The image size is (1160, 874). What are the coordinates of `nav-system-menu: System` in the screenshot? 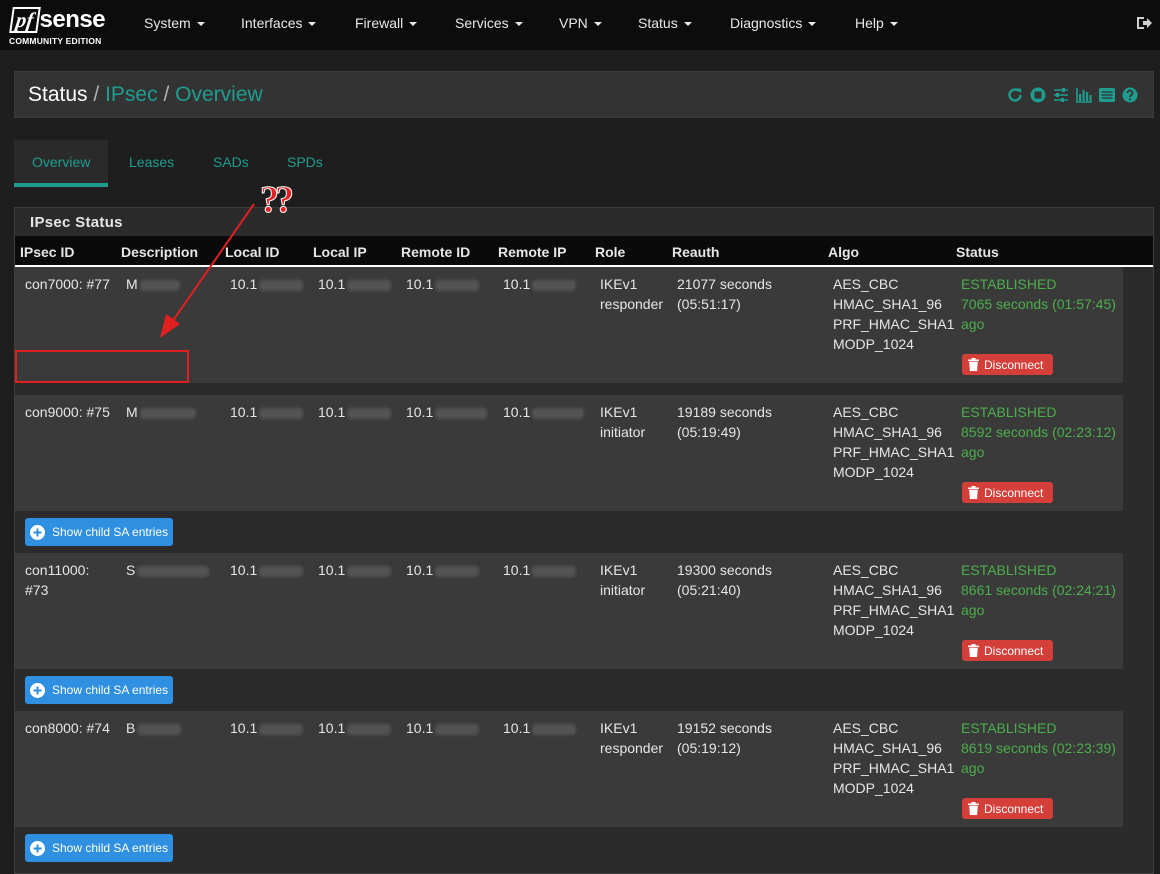 It's located at (174, 23).